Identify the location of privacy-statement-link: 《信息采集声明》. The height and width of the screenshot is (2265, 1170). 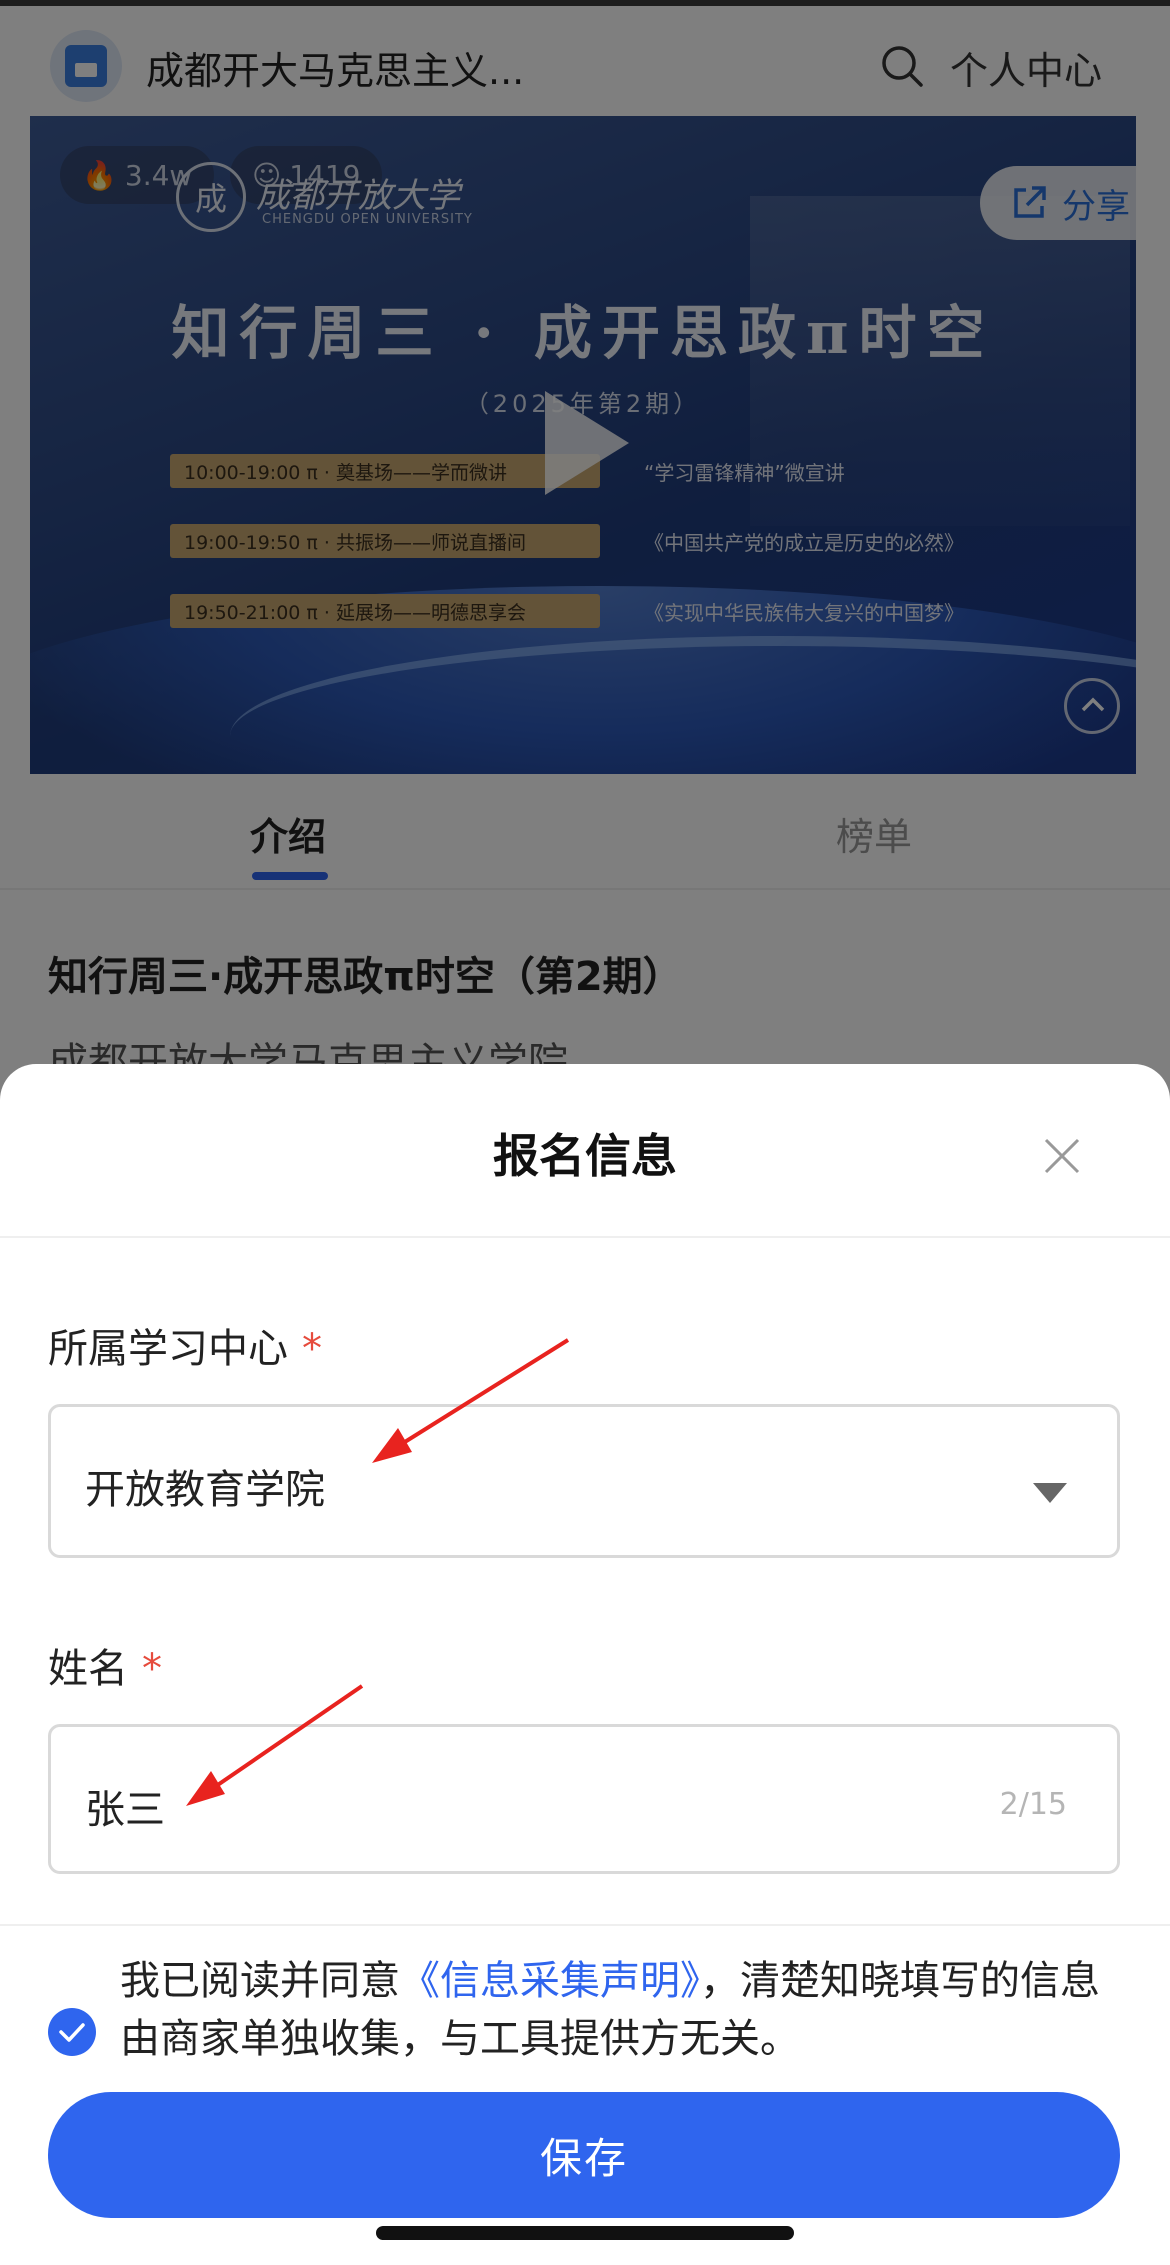
(550, 1981).